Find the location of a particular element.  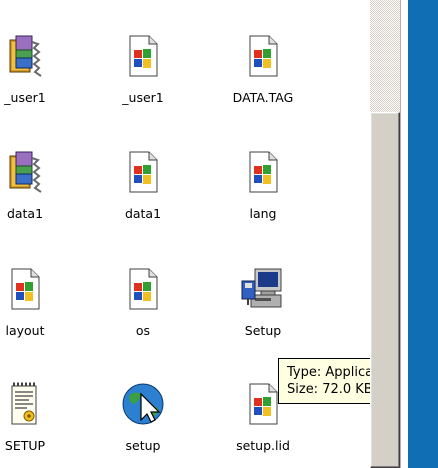

file-item-setup-globe: setup is located at coordinates (143, 416).